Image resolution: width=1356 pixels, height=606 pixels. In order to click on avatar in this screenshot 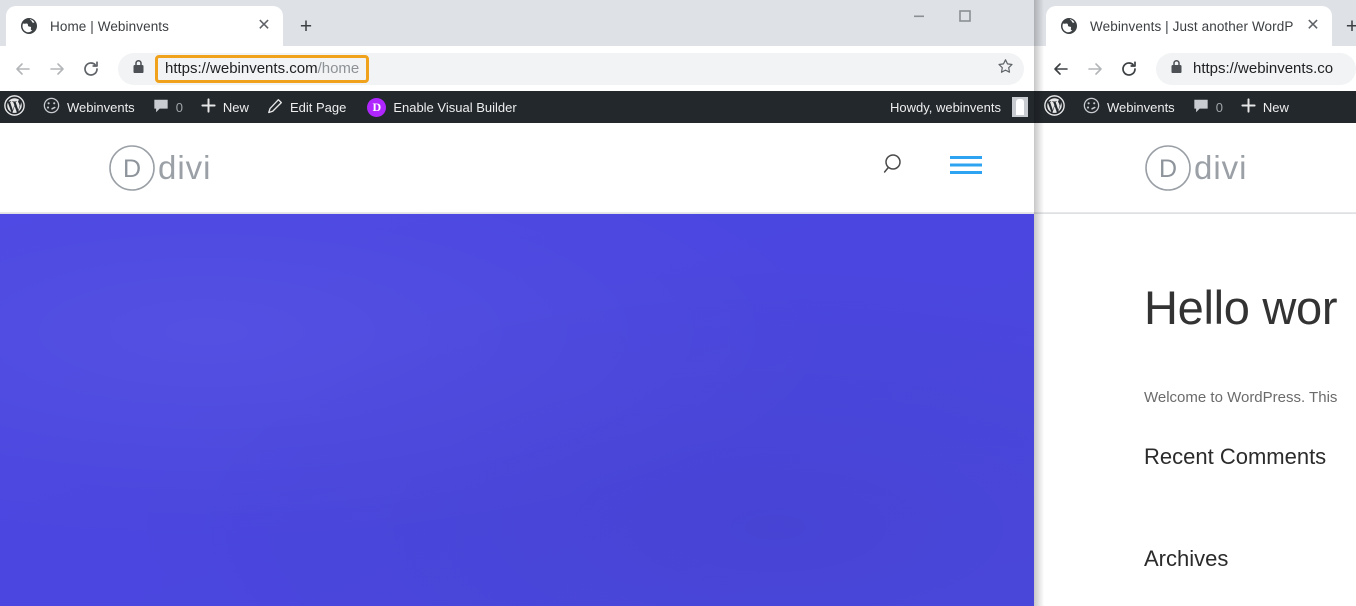, I will do `click(1020, 107)`.